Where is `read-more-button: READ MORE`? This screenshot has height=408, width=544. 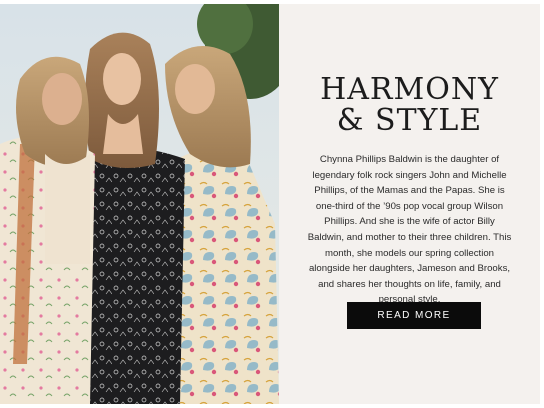
read-more-button: READ MORE is located at coordinates (414, 315).